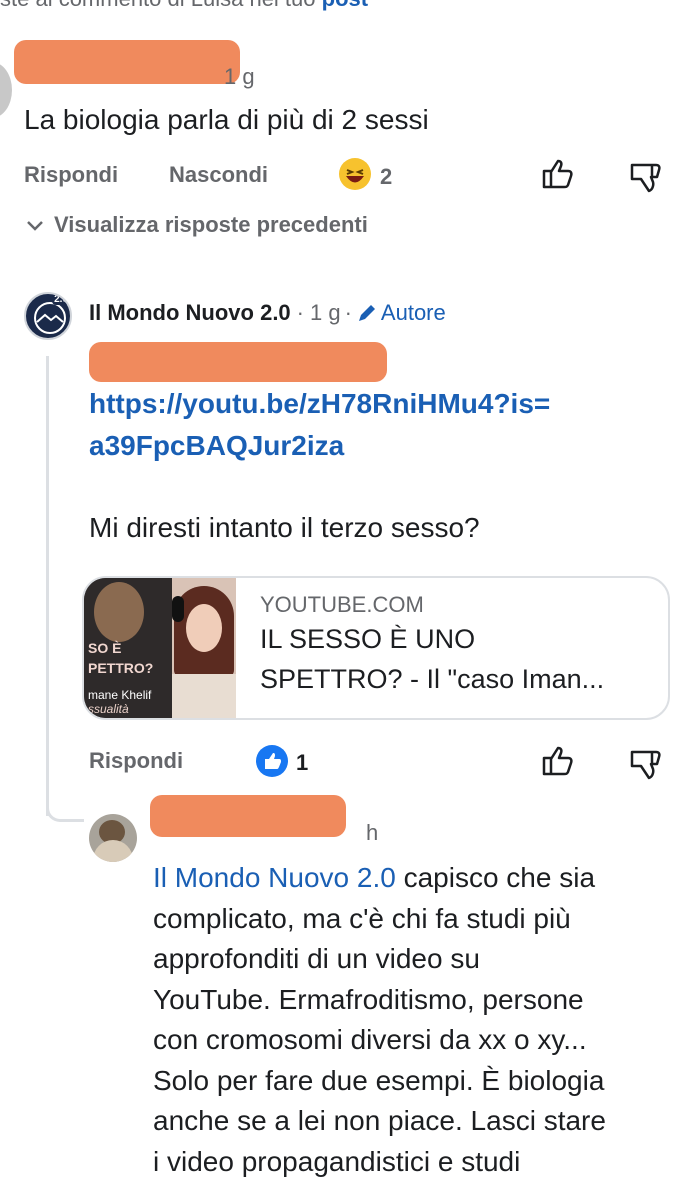  Describe the element at coordinates (368, 639) in the screenshot. I see `preview-title-line1: IL SESSO È UNO` at that location.